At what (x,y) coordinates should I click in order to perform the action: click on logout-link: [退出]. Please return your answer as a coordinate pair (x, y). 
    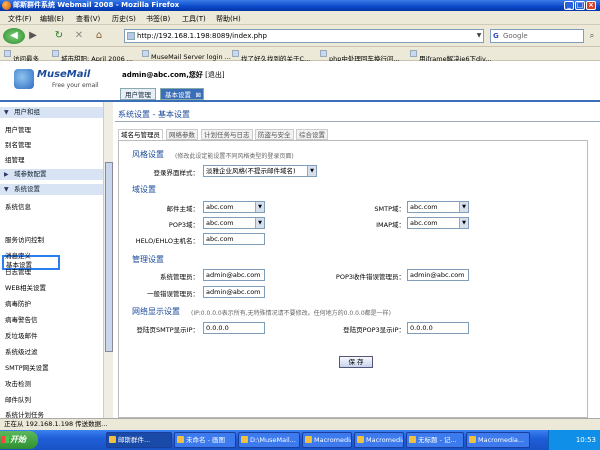
    Looking at the image, I should click on (214, 75).